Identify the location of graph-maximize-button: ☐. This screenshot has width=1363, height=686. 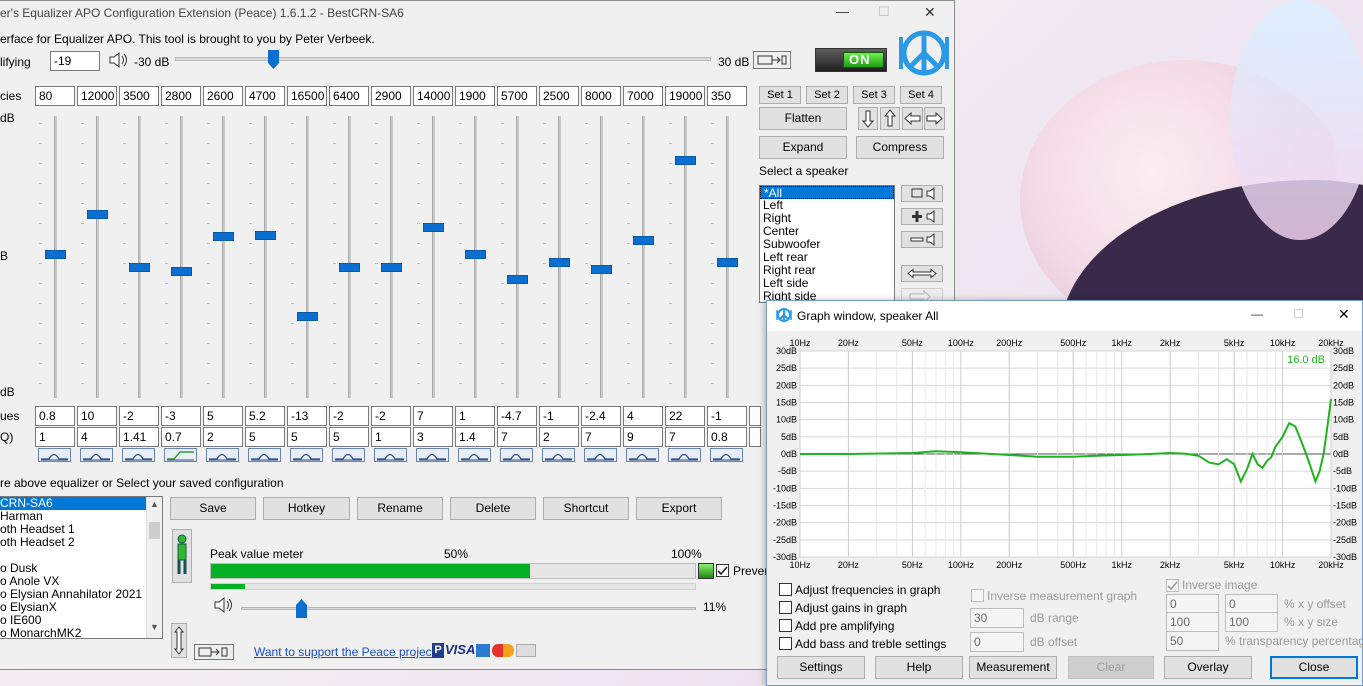
(1298, 314).